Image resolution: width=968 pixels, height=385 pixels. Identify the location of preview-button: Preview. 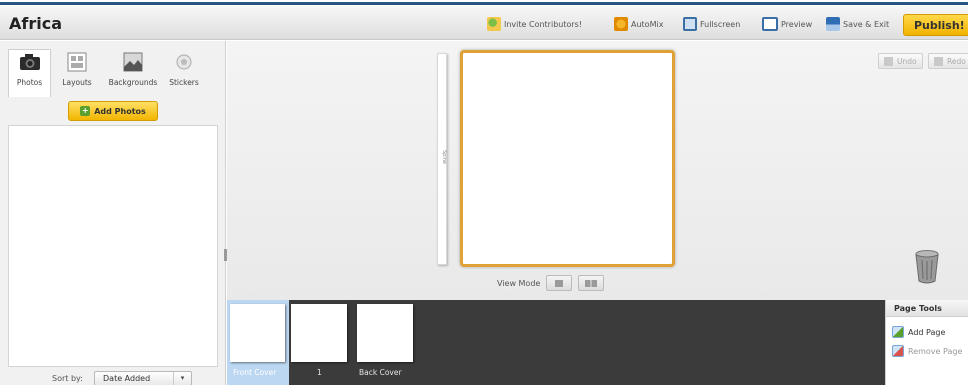
(787, 24).